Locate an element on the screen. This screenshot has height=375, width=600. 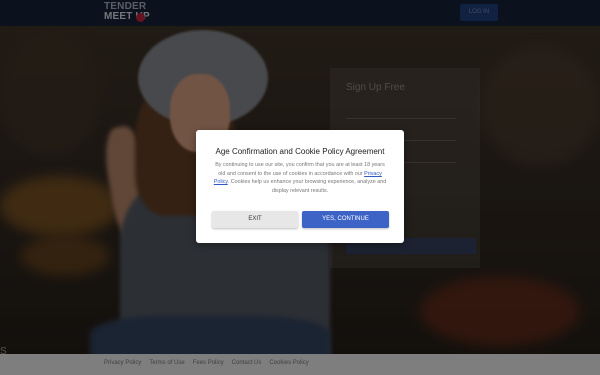
exit-button: EXIT is located at coordinates (255, 219).